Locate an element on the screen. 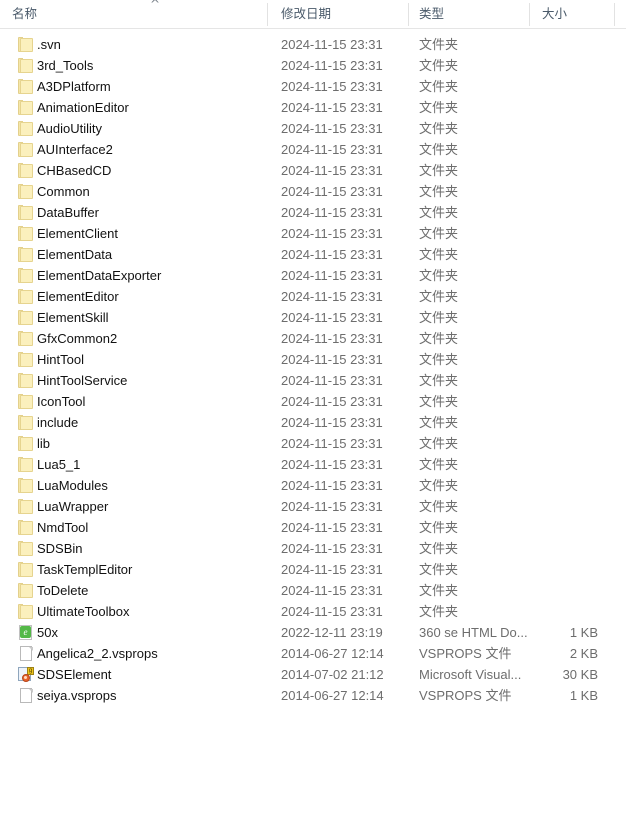 The image size is (626, 824). table-row: .svn 2024-11-15 23:31 文件夹 is located at coordinates (313, 44).